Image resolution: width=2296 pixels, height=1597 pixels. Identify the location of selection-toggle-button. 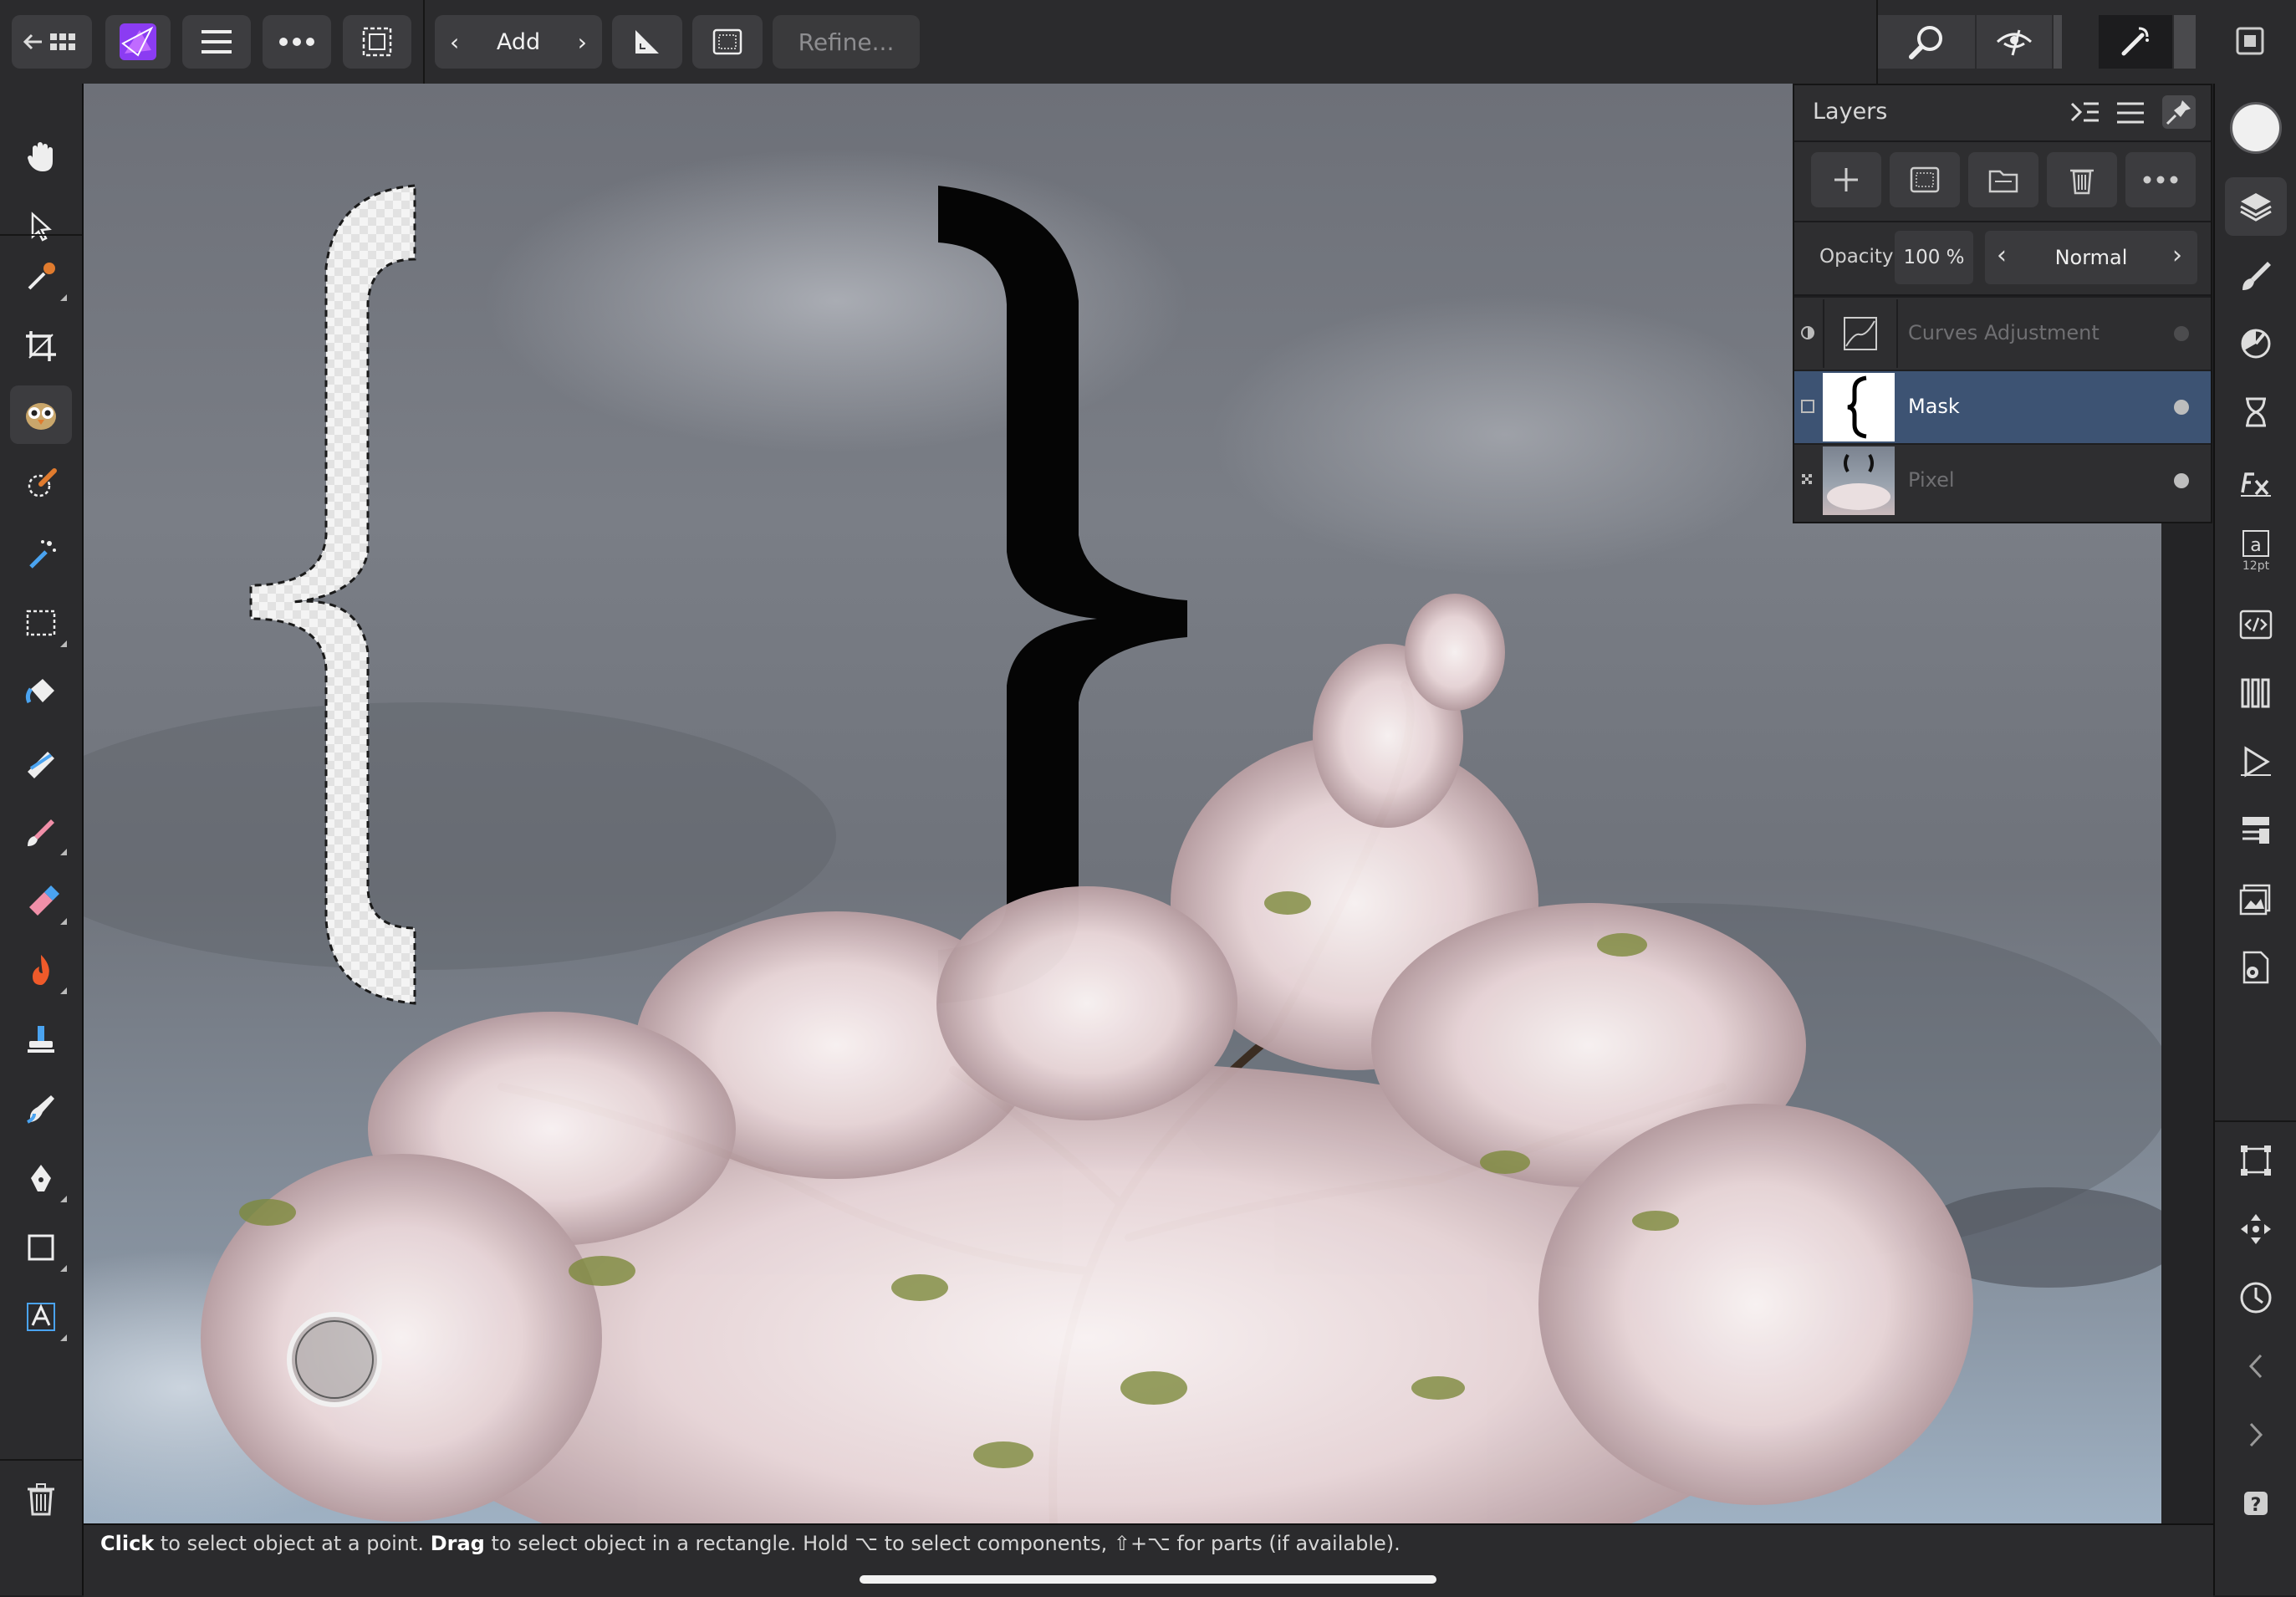
(377, 42).